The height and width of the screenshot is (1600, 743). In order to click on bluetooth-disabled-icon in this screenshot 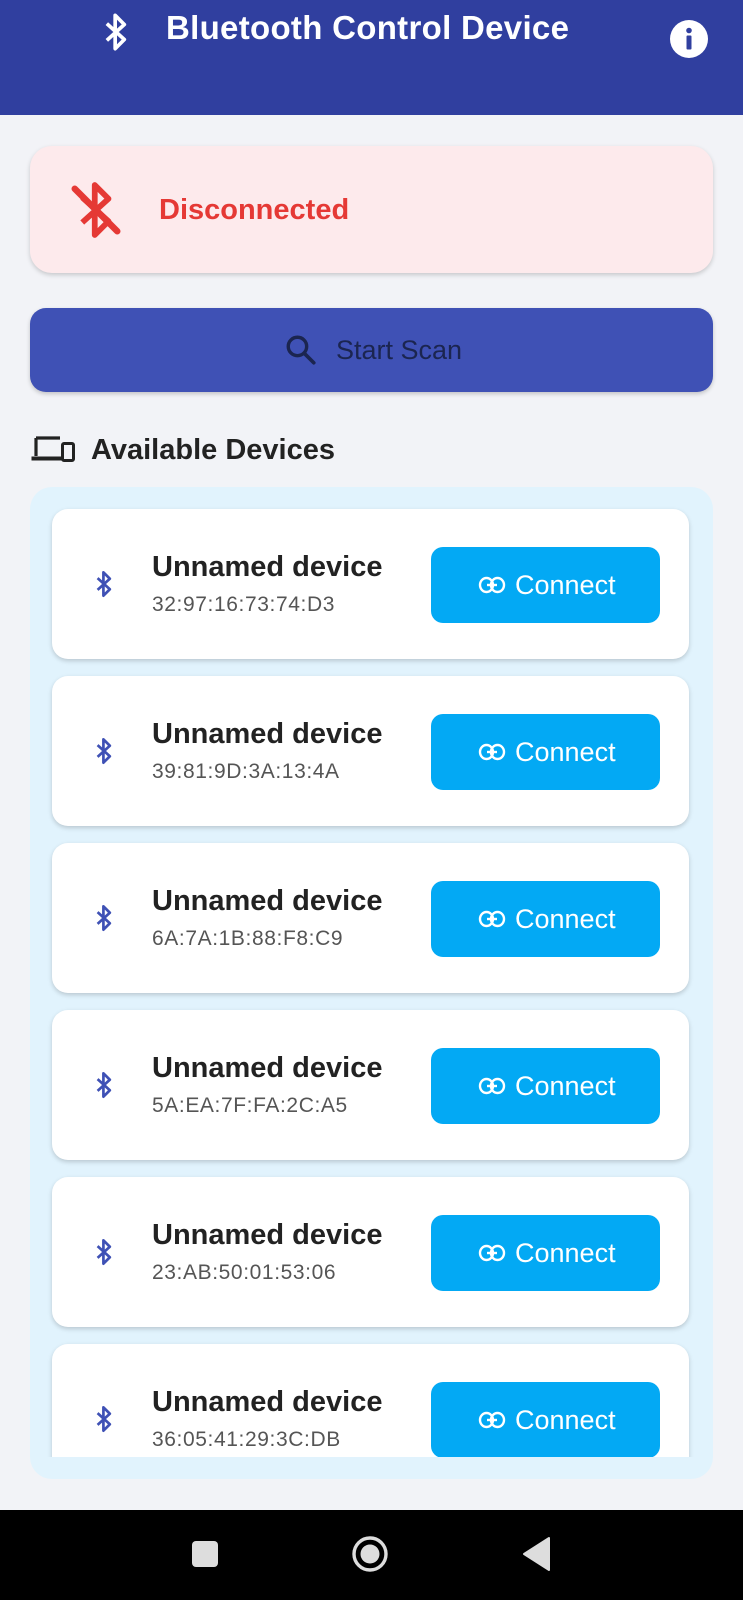, I will do `click(96, 210)`.